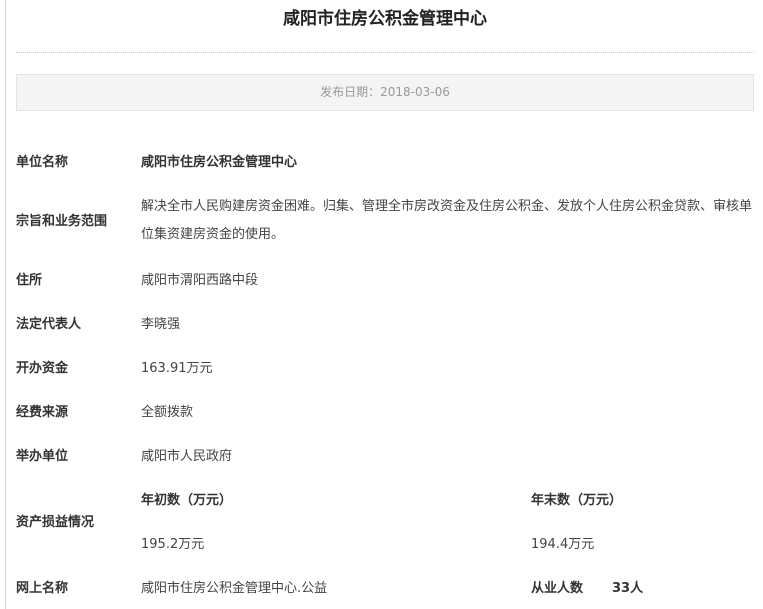 The width and height of the screenshot is (763, 609). I want to click on funding-label: 经费来源, so click(42, 412).